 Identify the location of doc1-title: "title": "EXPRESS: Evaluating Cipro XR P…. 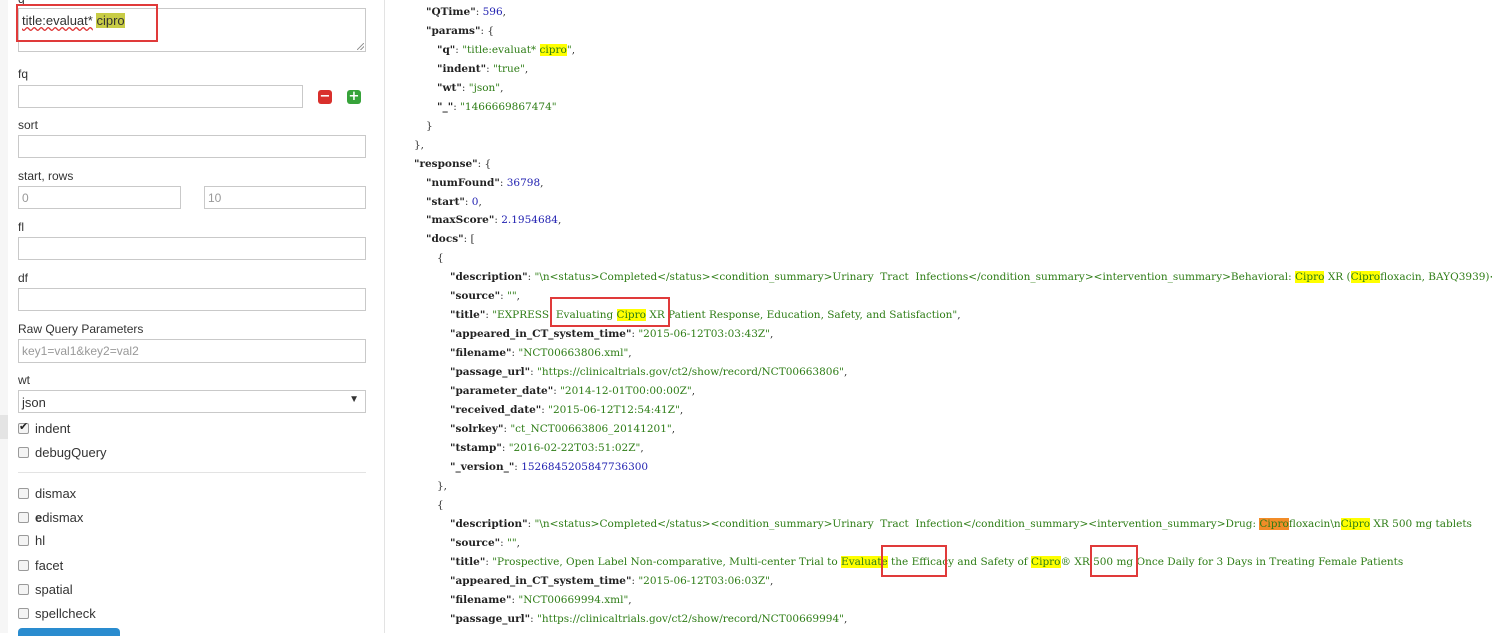
(705, 315).